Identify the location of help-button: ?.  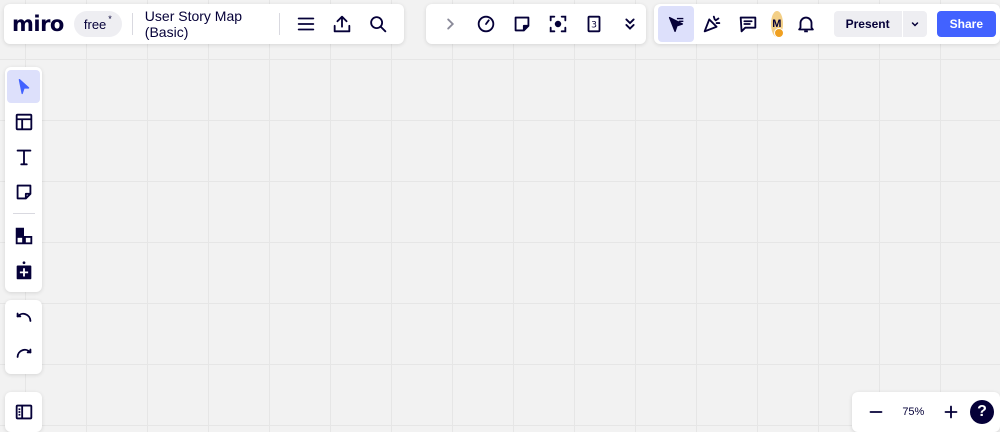
(981, 412).